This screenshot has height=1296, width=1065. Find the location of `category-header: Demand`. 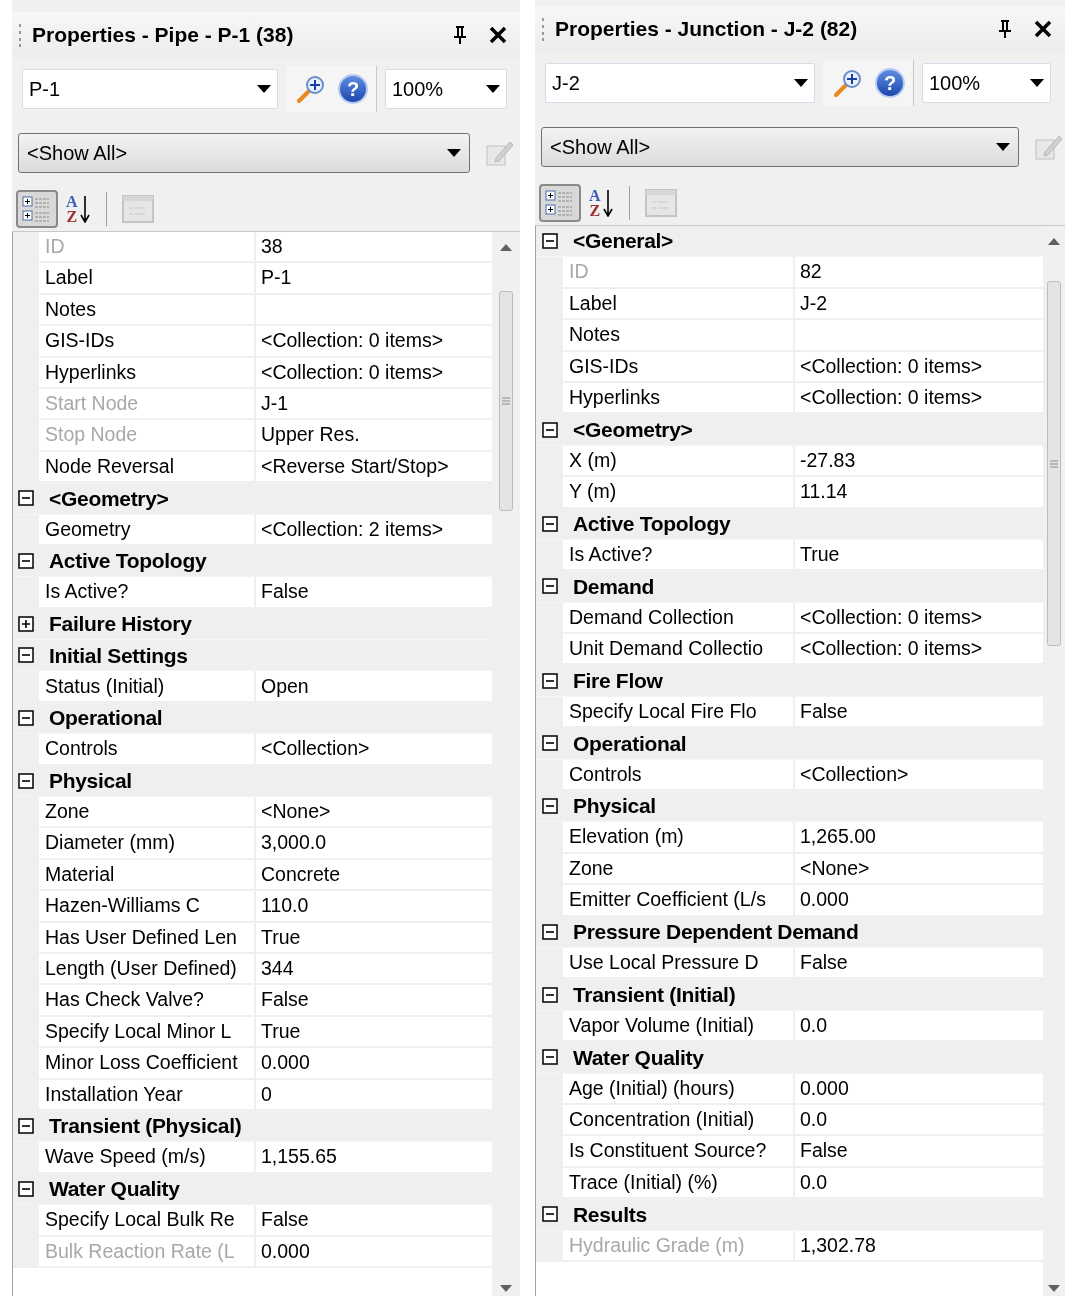

category-header: Demand is located at coordinates (609, 586).